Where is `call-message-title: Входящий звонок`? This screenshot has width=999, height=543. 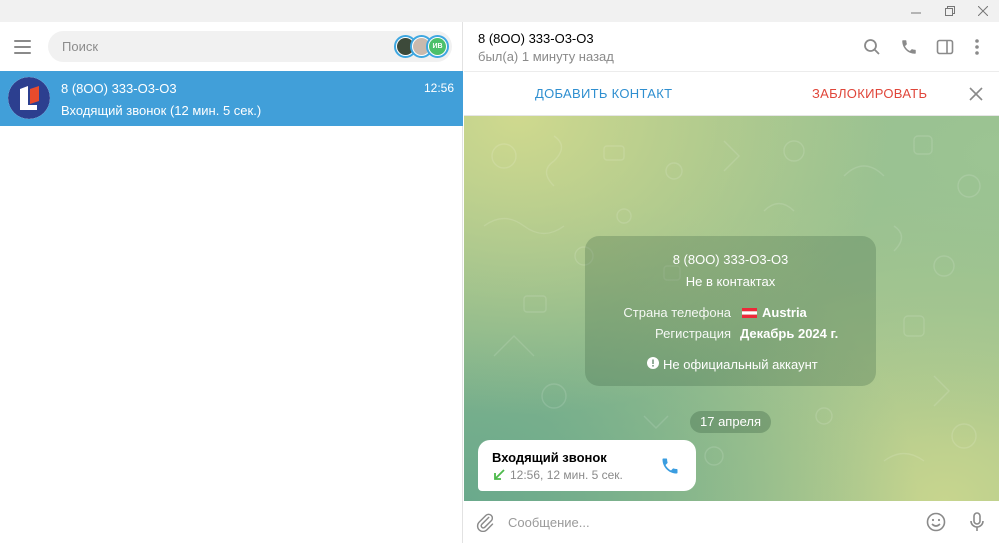
call-message-title: Входящий звонок is located at coordinates (549, 457).